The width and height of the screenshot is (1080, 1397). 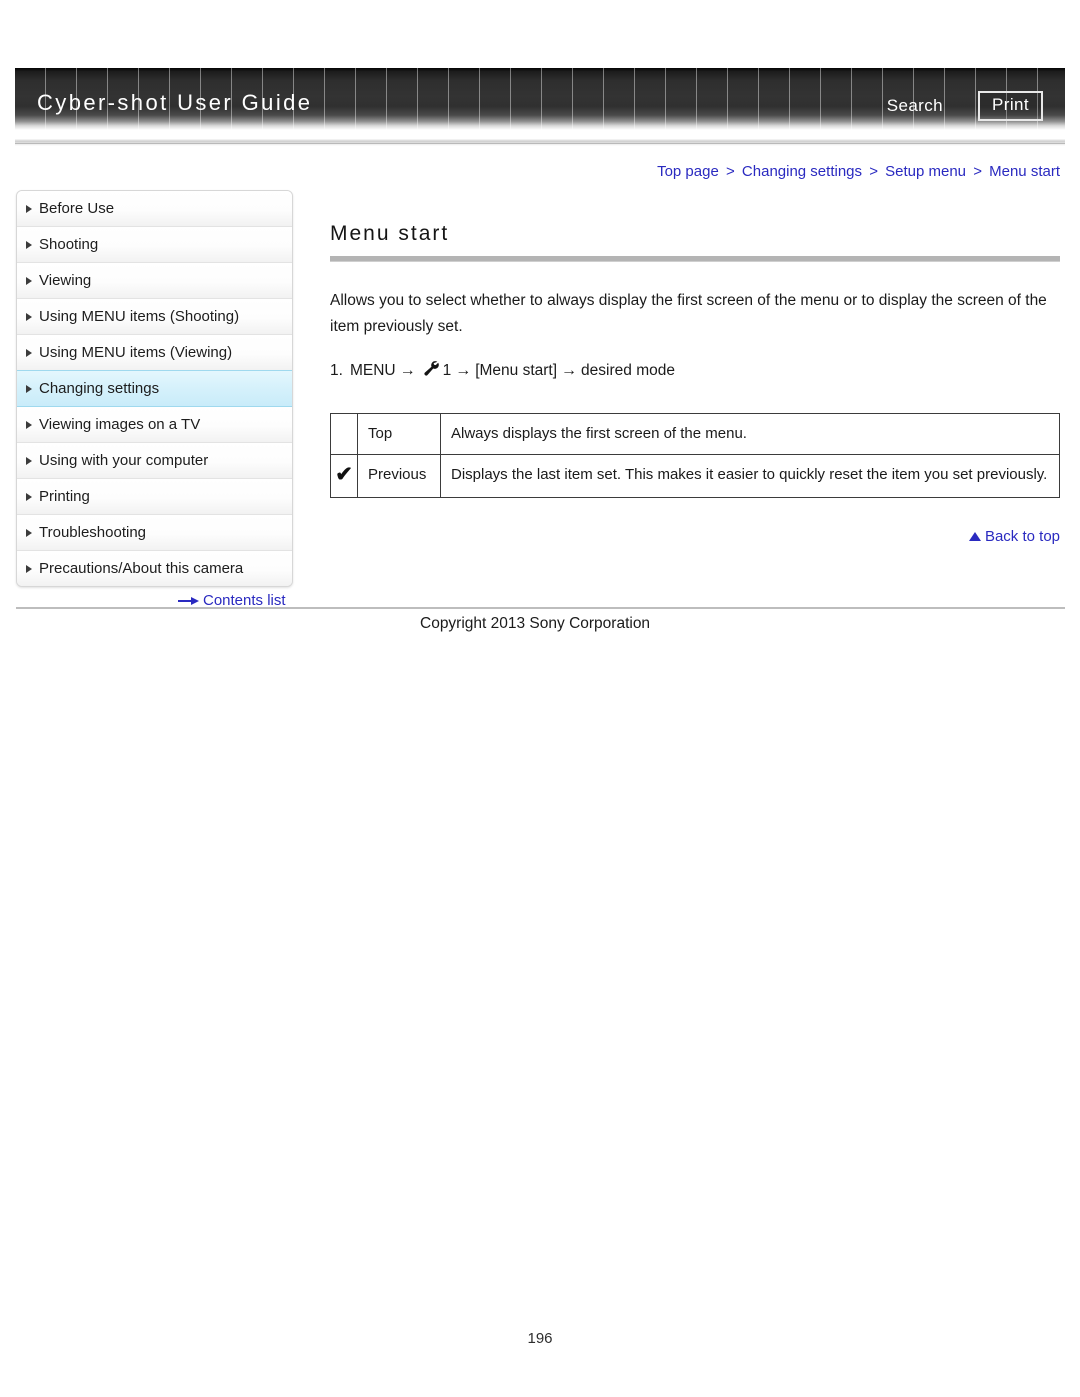 What do you see at coordinates (77, 208) in the screenshot?
I see `sidebar-item-label: Before Use` at bounding box center [77, 208].